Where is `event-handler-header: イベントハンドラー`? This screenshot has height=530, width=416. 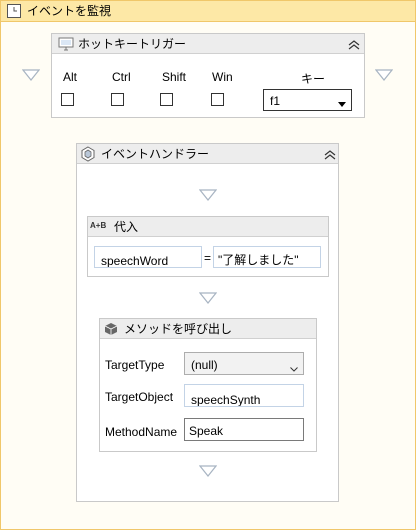 event-handler-header: イベントハンドラー is located at coordinates (207, 154).